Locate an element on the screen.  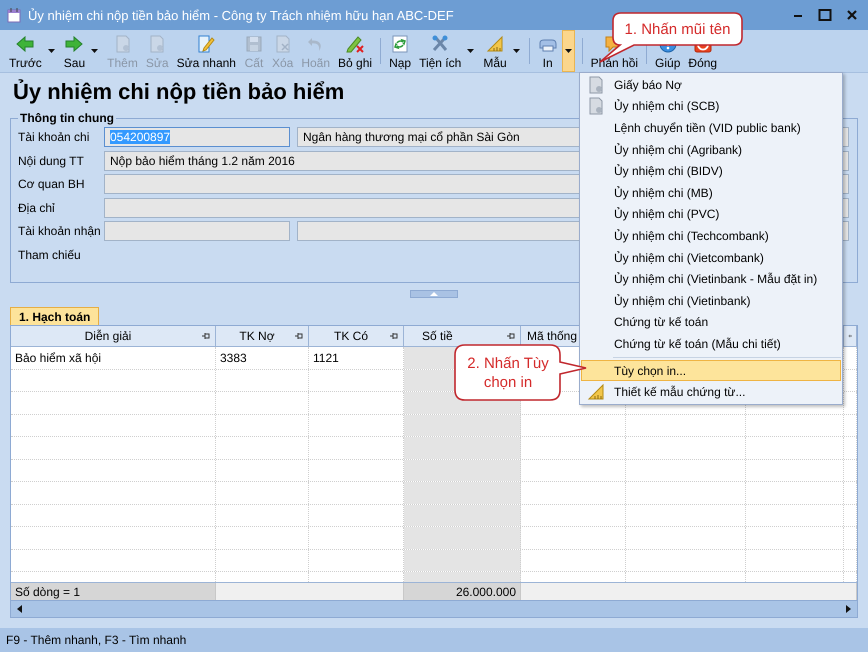
page-heading: Ủy nhiệm chi nộp tiền bảo hiểm is located at coordinates (178, 92).